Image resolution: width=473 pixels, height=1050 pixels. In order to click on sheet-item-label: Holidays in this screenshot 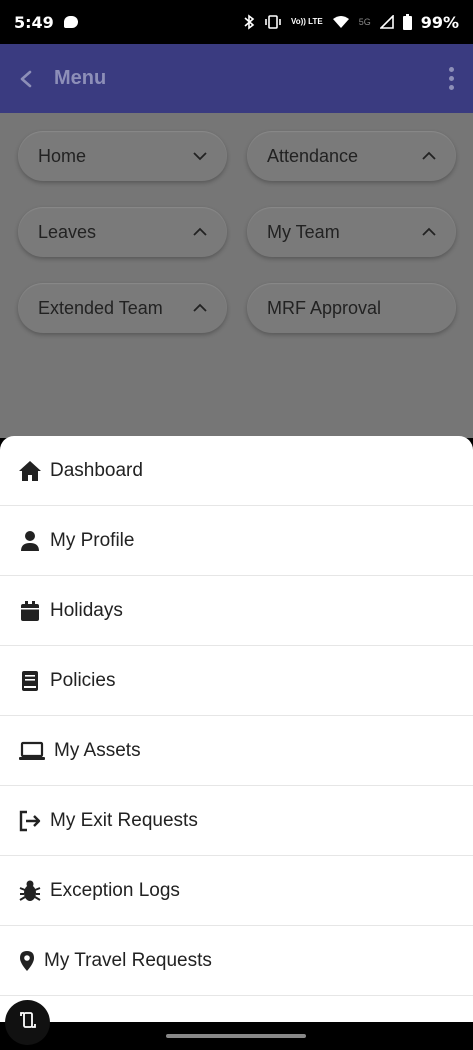, I will do `click(86, 610)`.